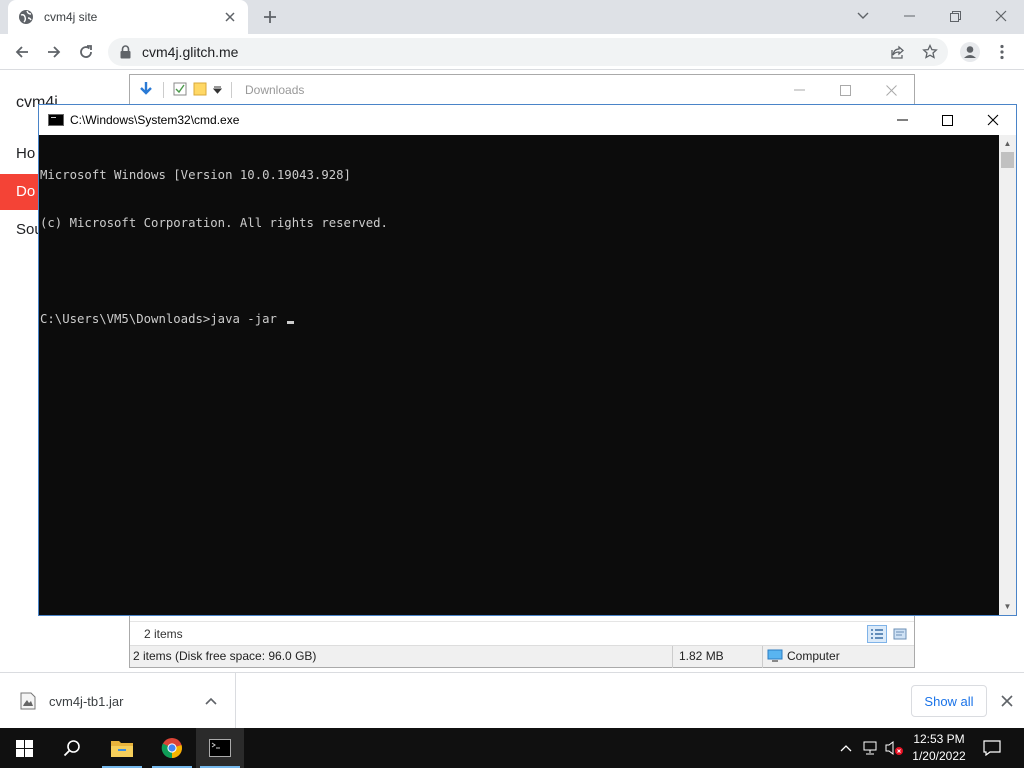 This screenshot has width=1024, height=768. I want to click on file-explorer-icon, so click(122, 748).